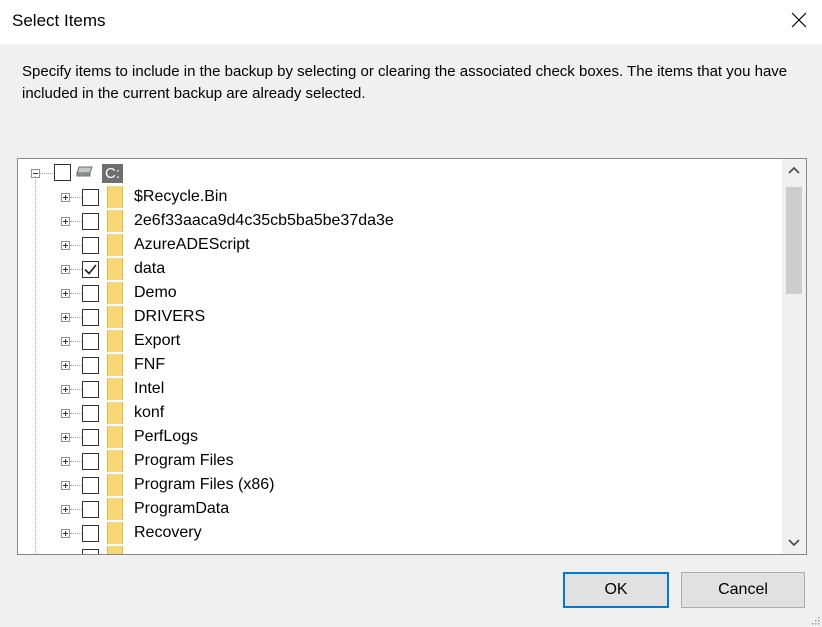  What do you see at coordinates (155, 293) in the screenshot?
I see `item-label: Demo` at bounding box center [155, 293].